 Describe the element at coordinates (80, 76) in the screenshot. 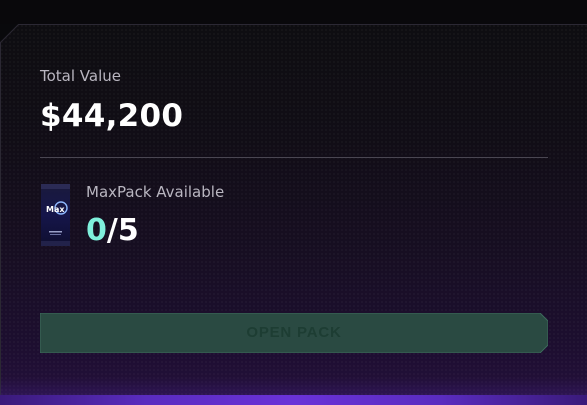

I see `total-value-label: Total Value` at that location.